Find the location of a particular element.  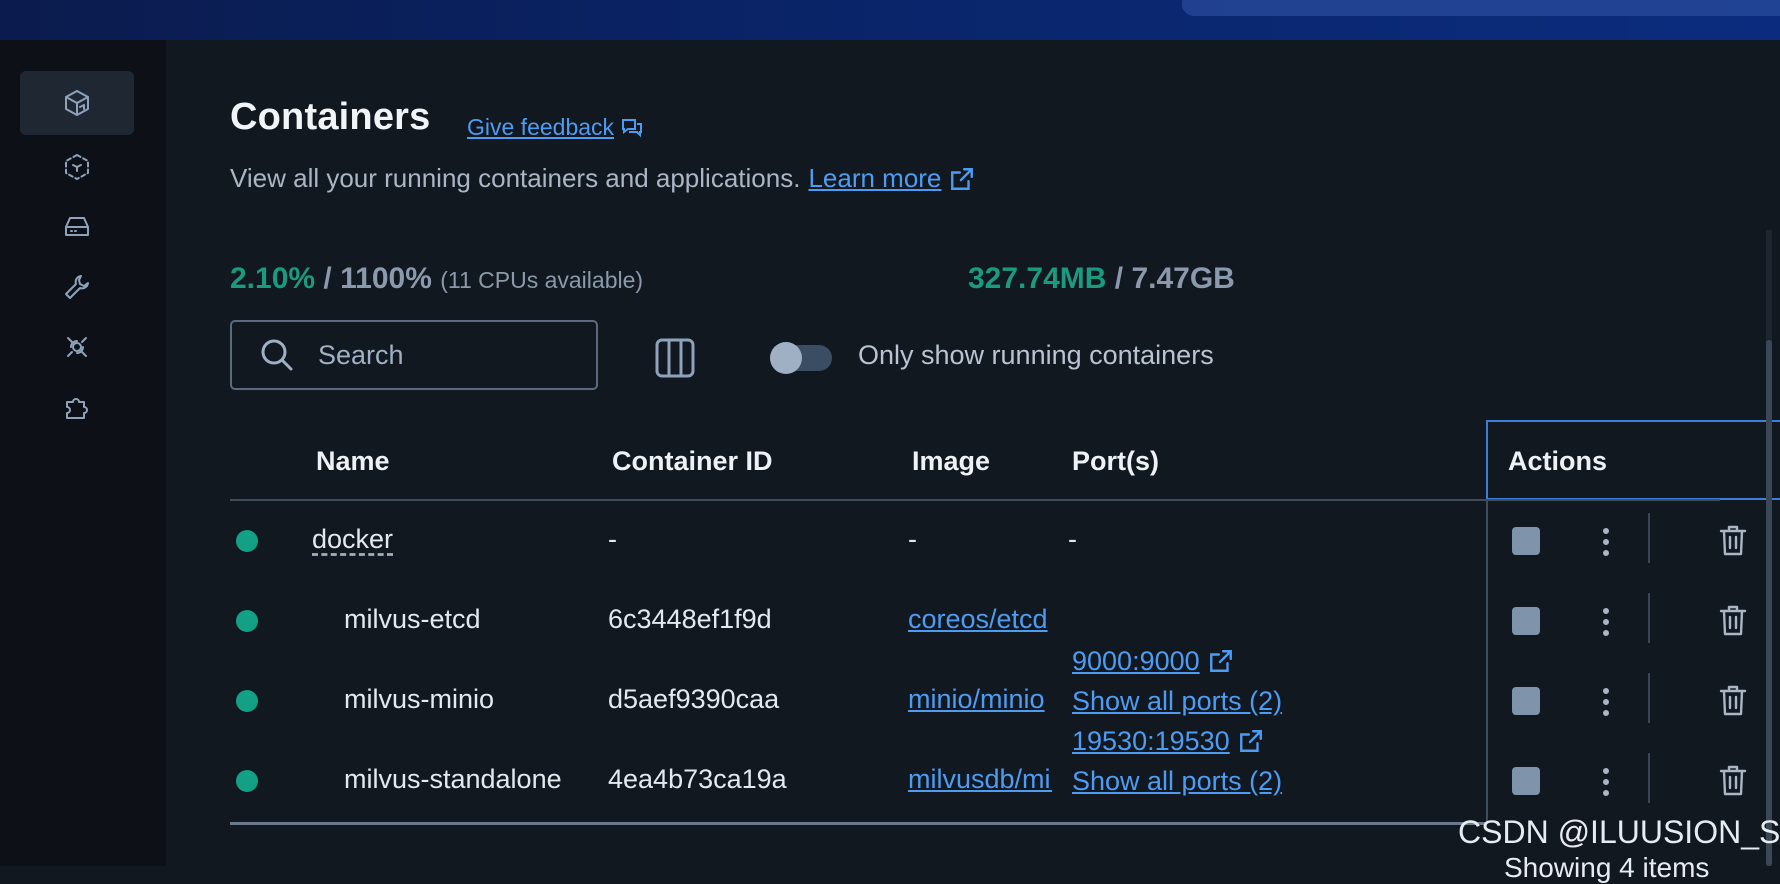

table-row: docker - - - is located at coordinates (988, 541).